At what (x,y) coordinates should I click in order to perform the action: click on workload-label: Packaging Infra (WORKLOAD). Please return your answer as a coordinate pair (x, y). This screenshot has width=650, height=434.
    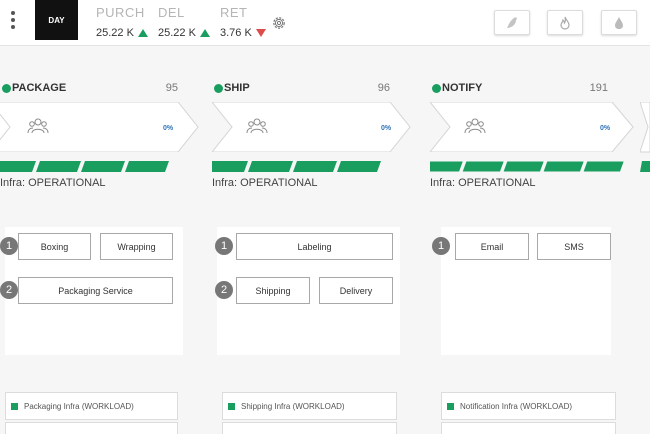
    Looking at the image, I should click on (79, 406).